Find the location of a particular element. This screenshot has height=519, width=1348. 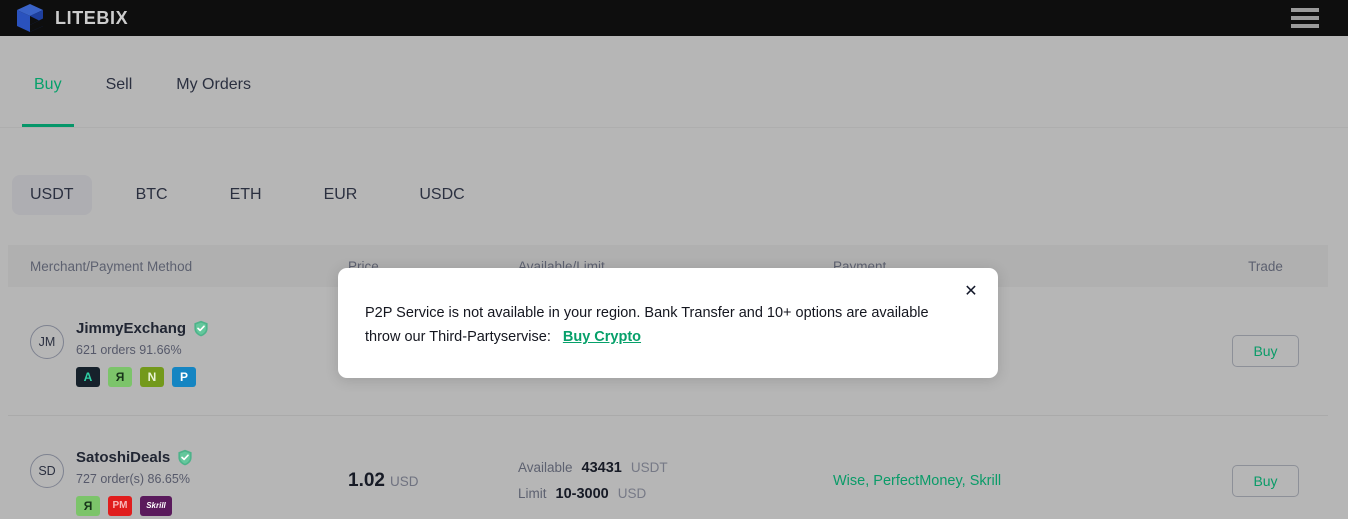

tab-buy-label: Buy is located at coordinates (48, 84).